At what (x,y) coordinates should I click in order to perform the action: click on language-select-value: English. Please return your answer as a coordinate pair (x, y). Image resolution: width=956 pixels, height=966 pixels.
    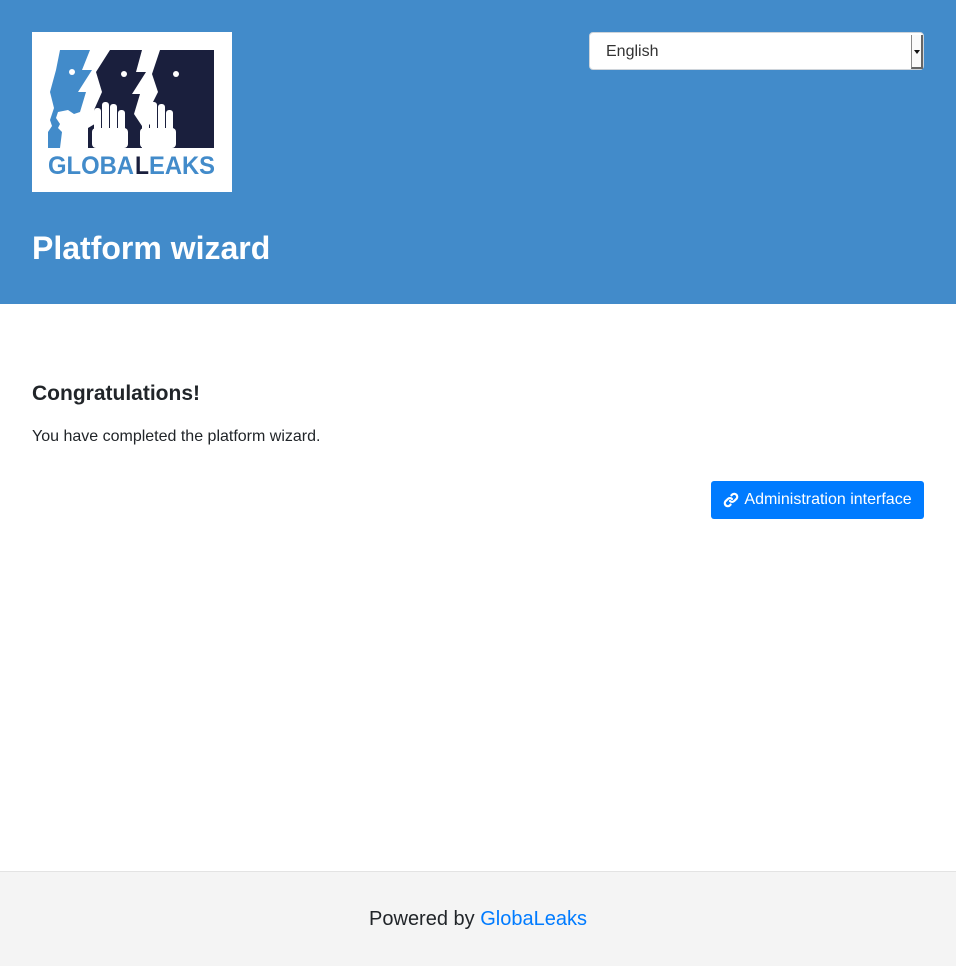
    Looking at the image, I should click on (632, 51).